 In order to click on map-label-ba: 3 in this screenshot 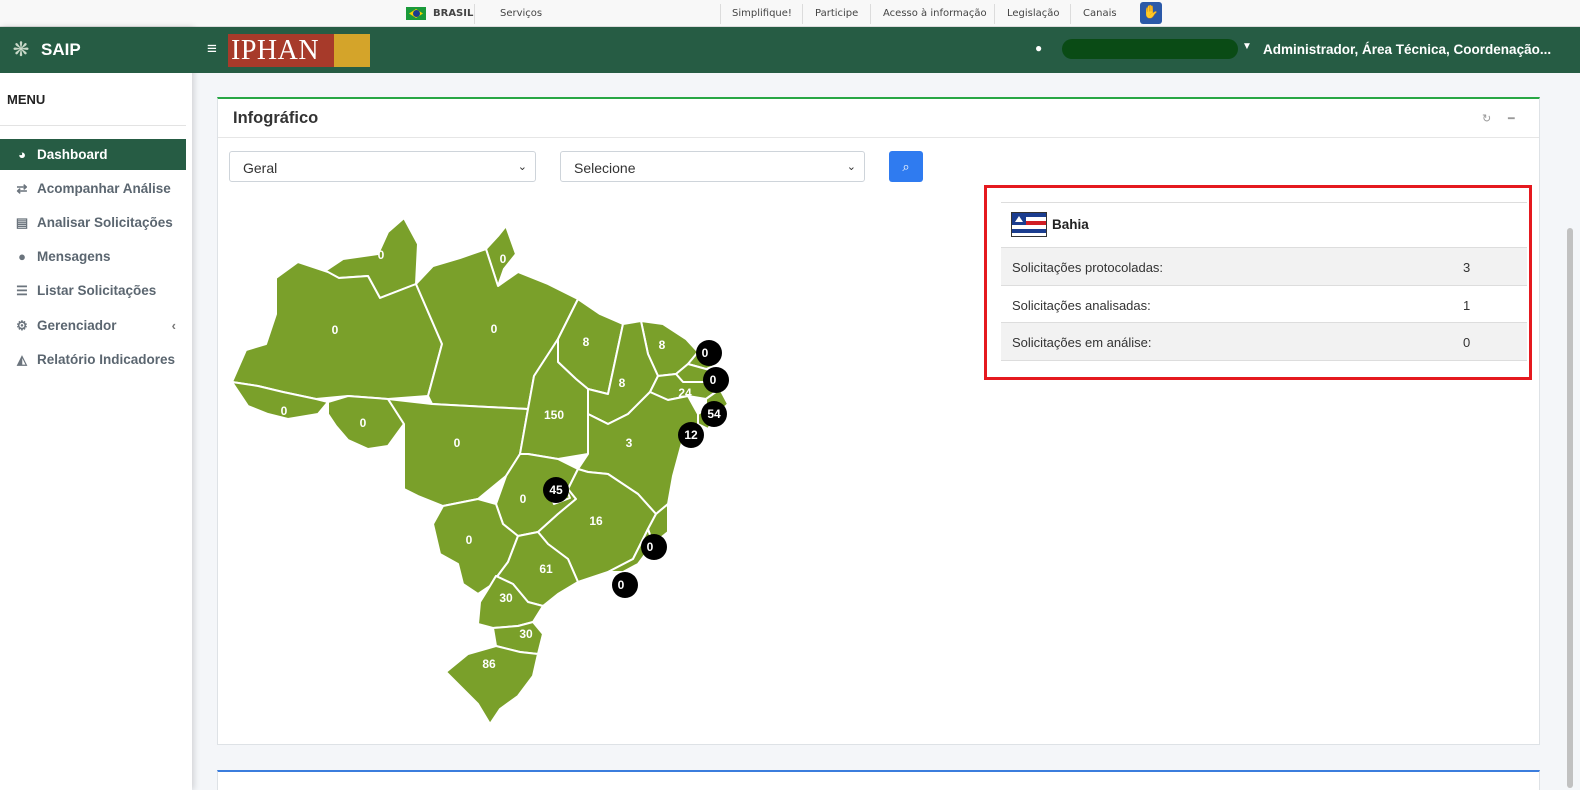, I will do `click(629, 443)`.